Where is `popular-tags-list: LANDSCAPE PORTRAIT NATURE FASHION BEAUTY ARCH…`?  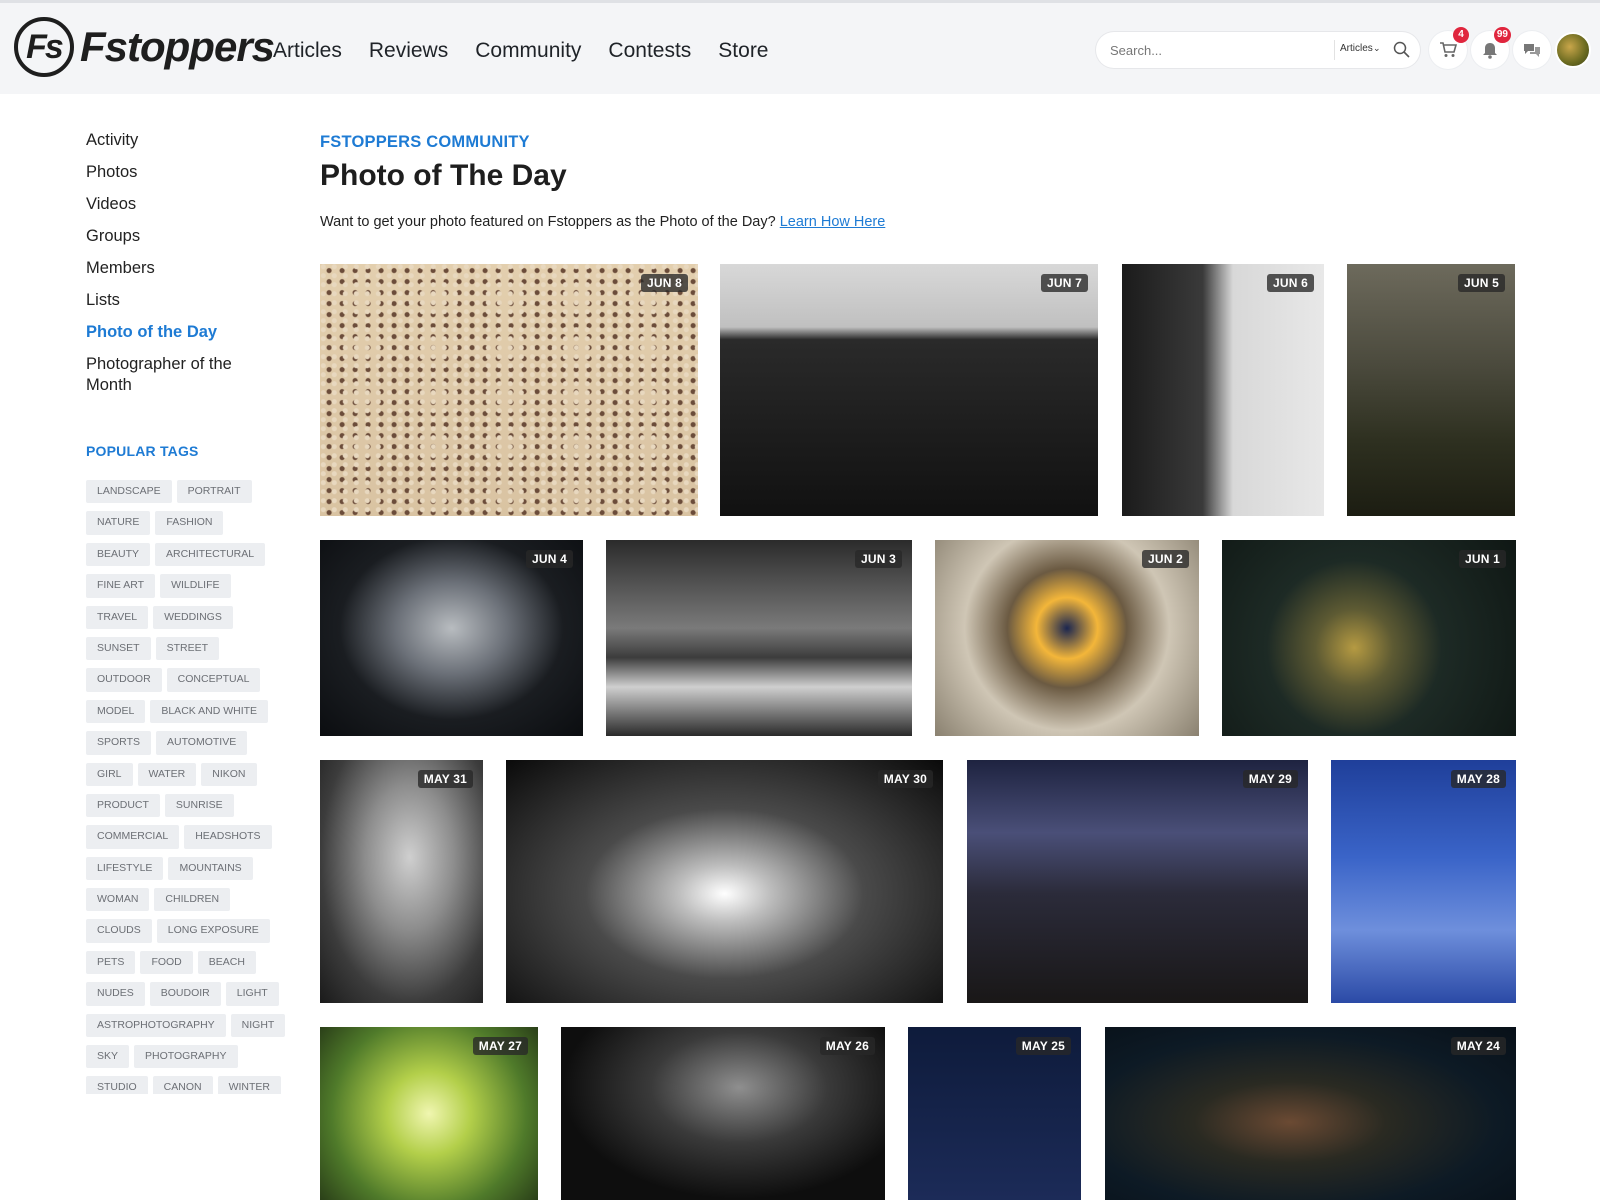
popular-tags-list: LANDSCAPE PORTRAIT NATURE FASHION BEAUTY ARCH… is located at coordinates (186, 787).